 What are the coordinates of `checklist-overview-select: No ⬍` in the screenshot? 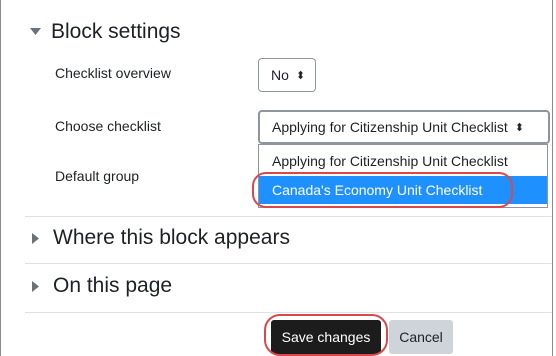 It's located at (287, 75).